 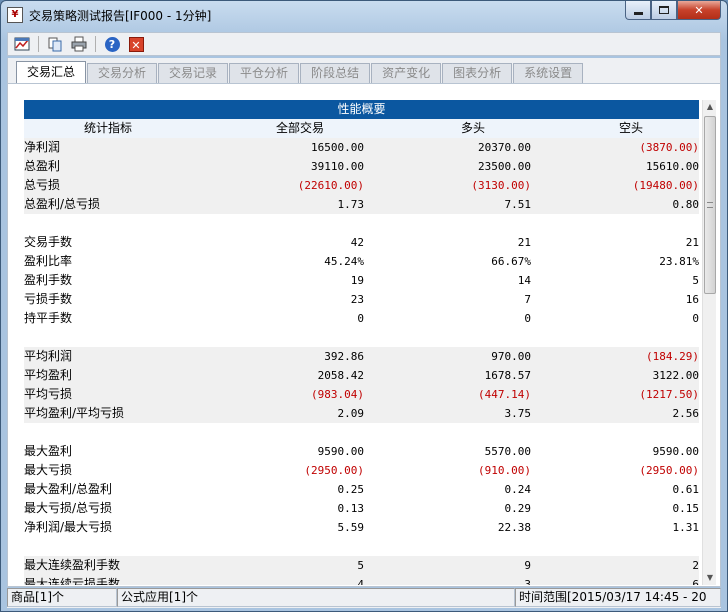 What do you see at coordinates (504, 470) in the screenshot?
I see `long-value: (910.00)` at bounding box center [504, 470].